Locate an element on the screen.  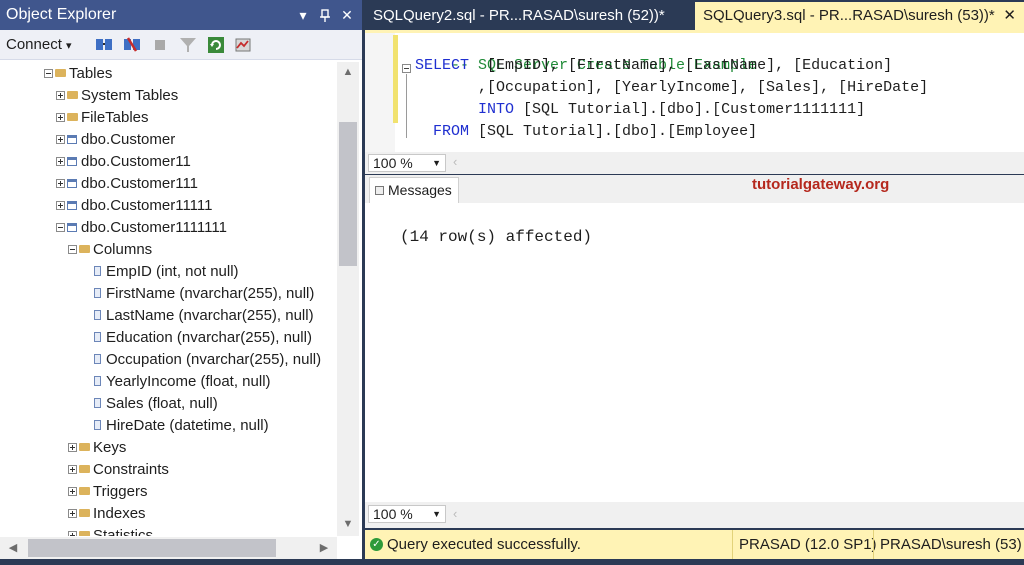
tree-node: YearlyIncome (float, null) is located at coordinates (182, 382).